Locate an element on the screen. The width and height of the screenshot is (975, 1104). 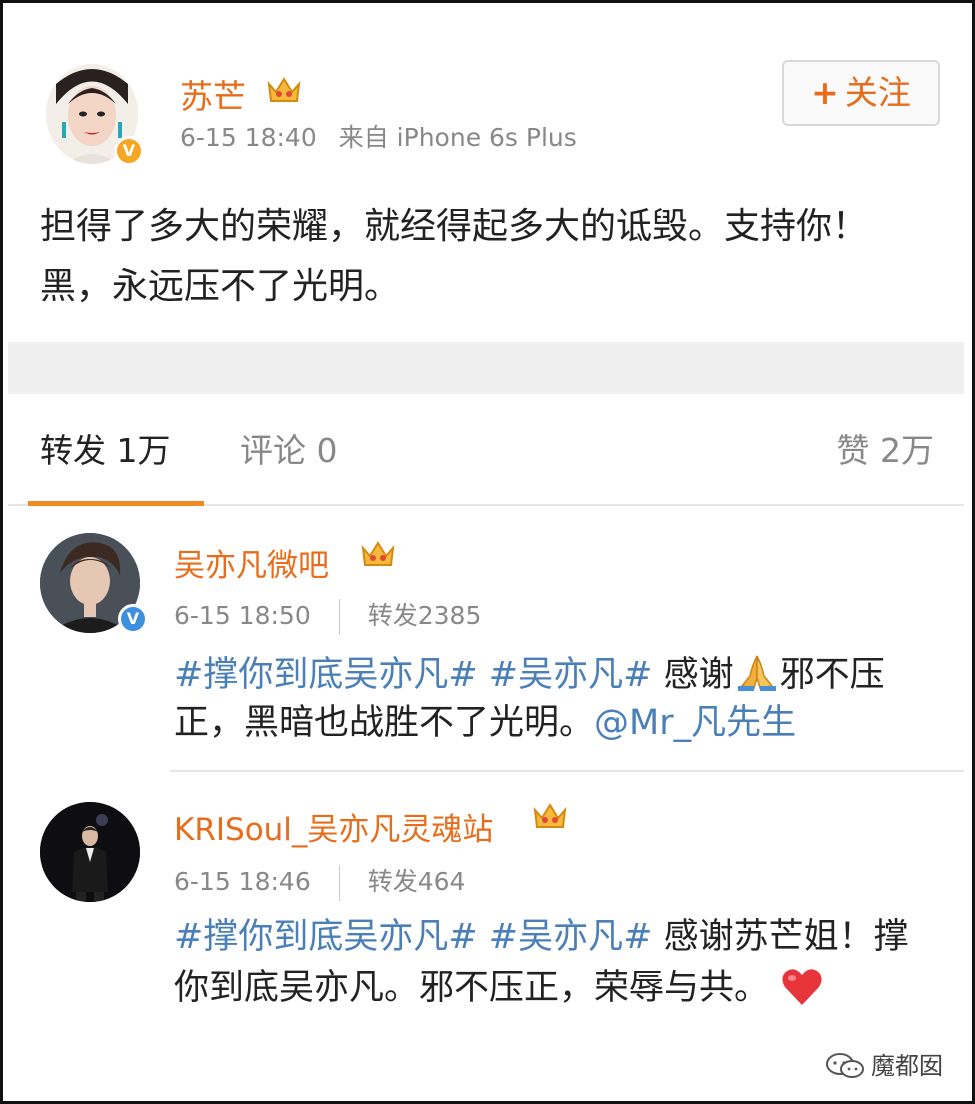
post-meta: 6-15 18:40 来自 iPhone 6s Plus is located at coordinates (378, 136).